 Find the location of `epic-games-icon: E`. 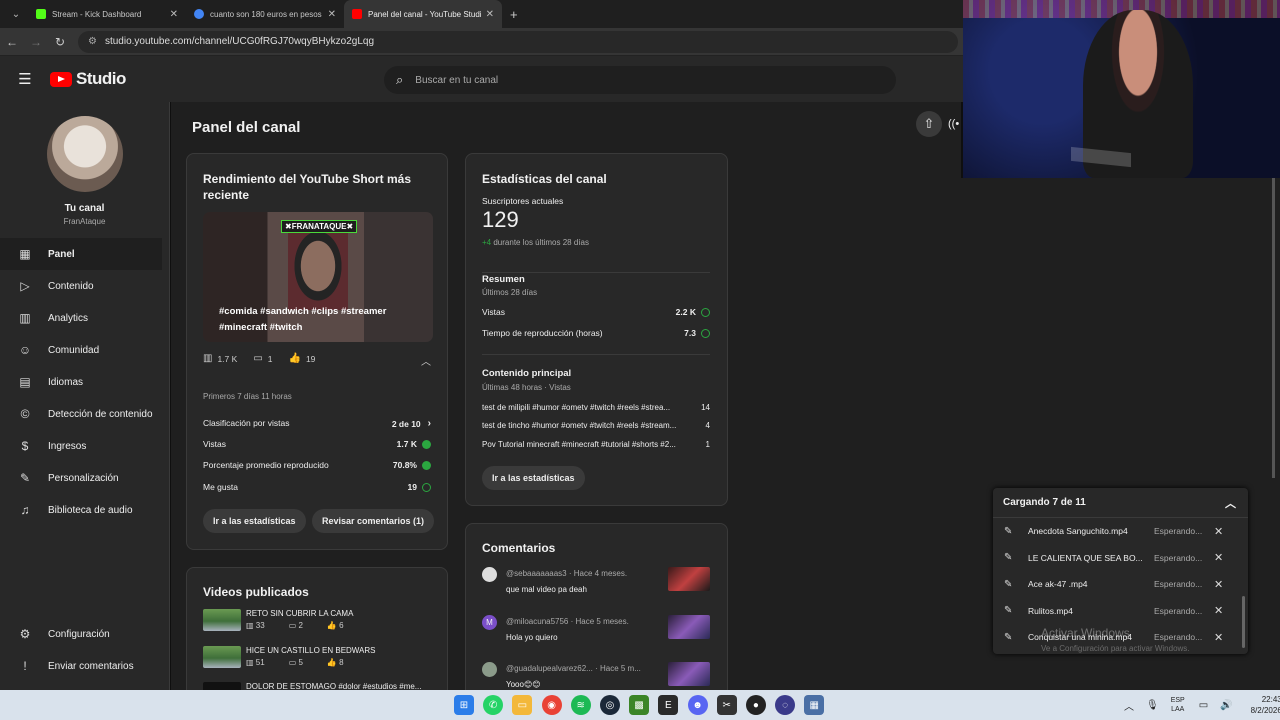

epic-games-icon: E is located at coordinates (668, 705).